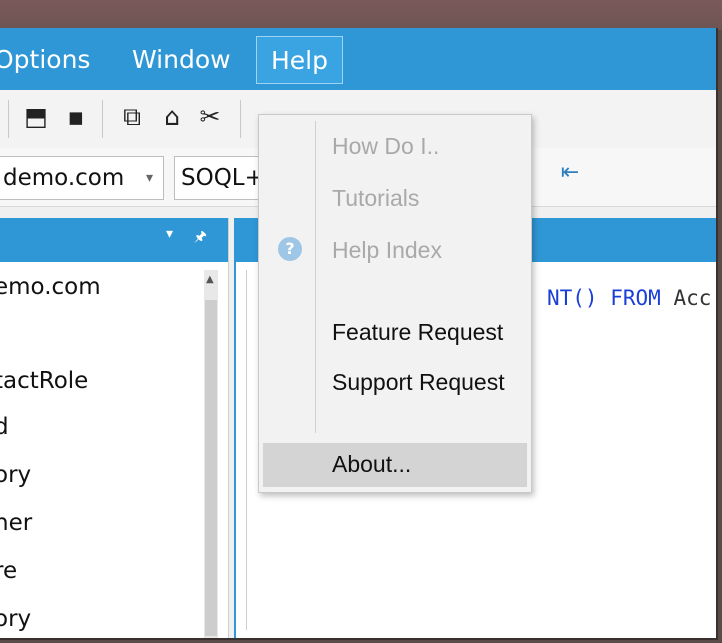 Image resolution: width=722 pixels, height=643 pixels. I want to click on query-type-select: SOQL+, so click(219, 178).